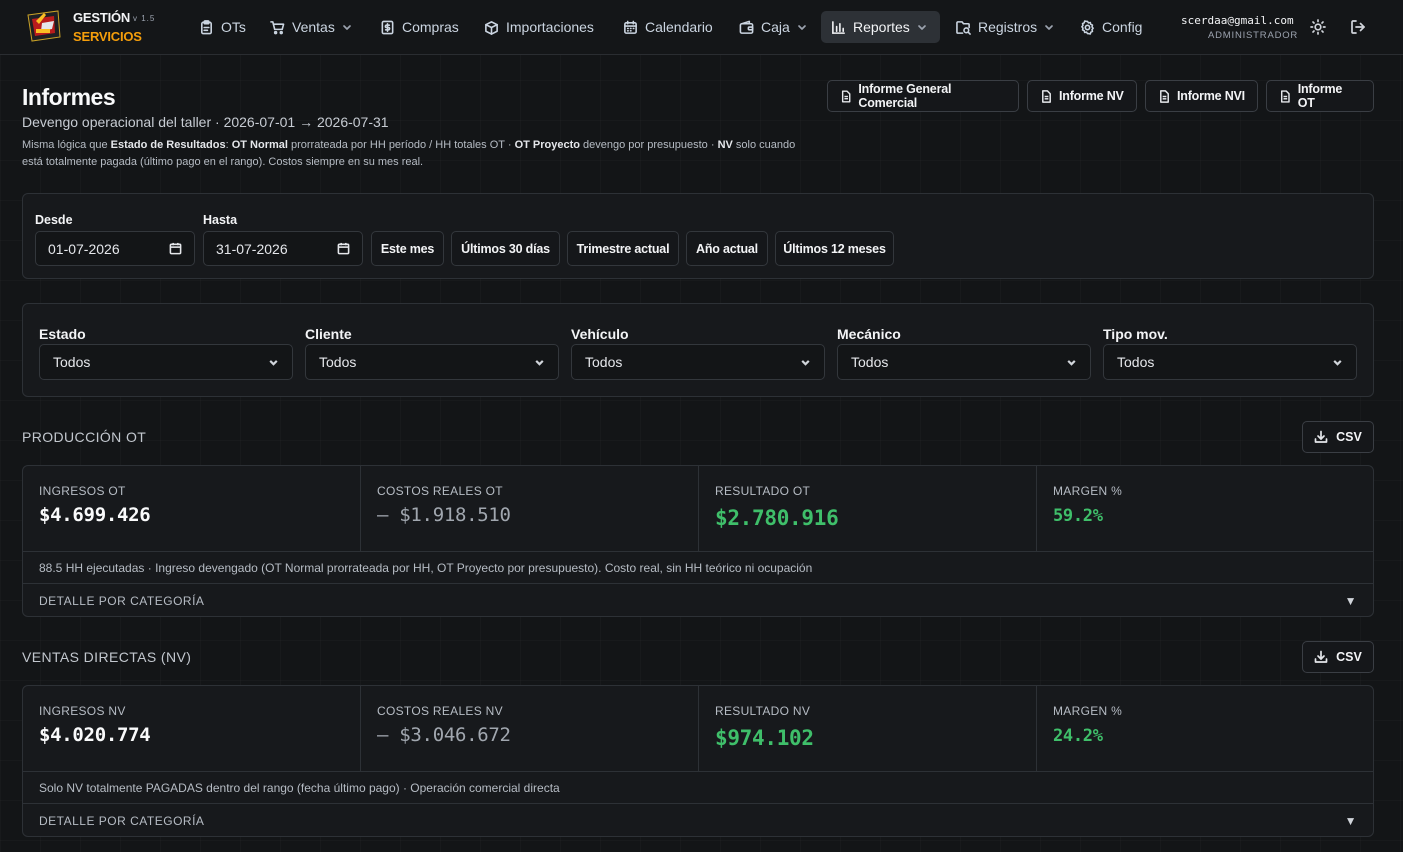  What do you see at coordinates (1135, 334) in the screenshot?
I see `filter-label-tipo-mov: Tipo mov.` at bounding box center [1135, 334].